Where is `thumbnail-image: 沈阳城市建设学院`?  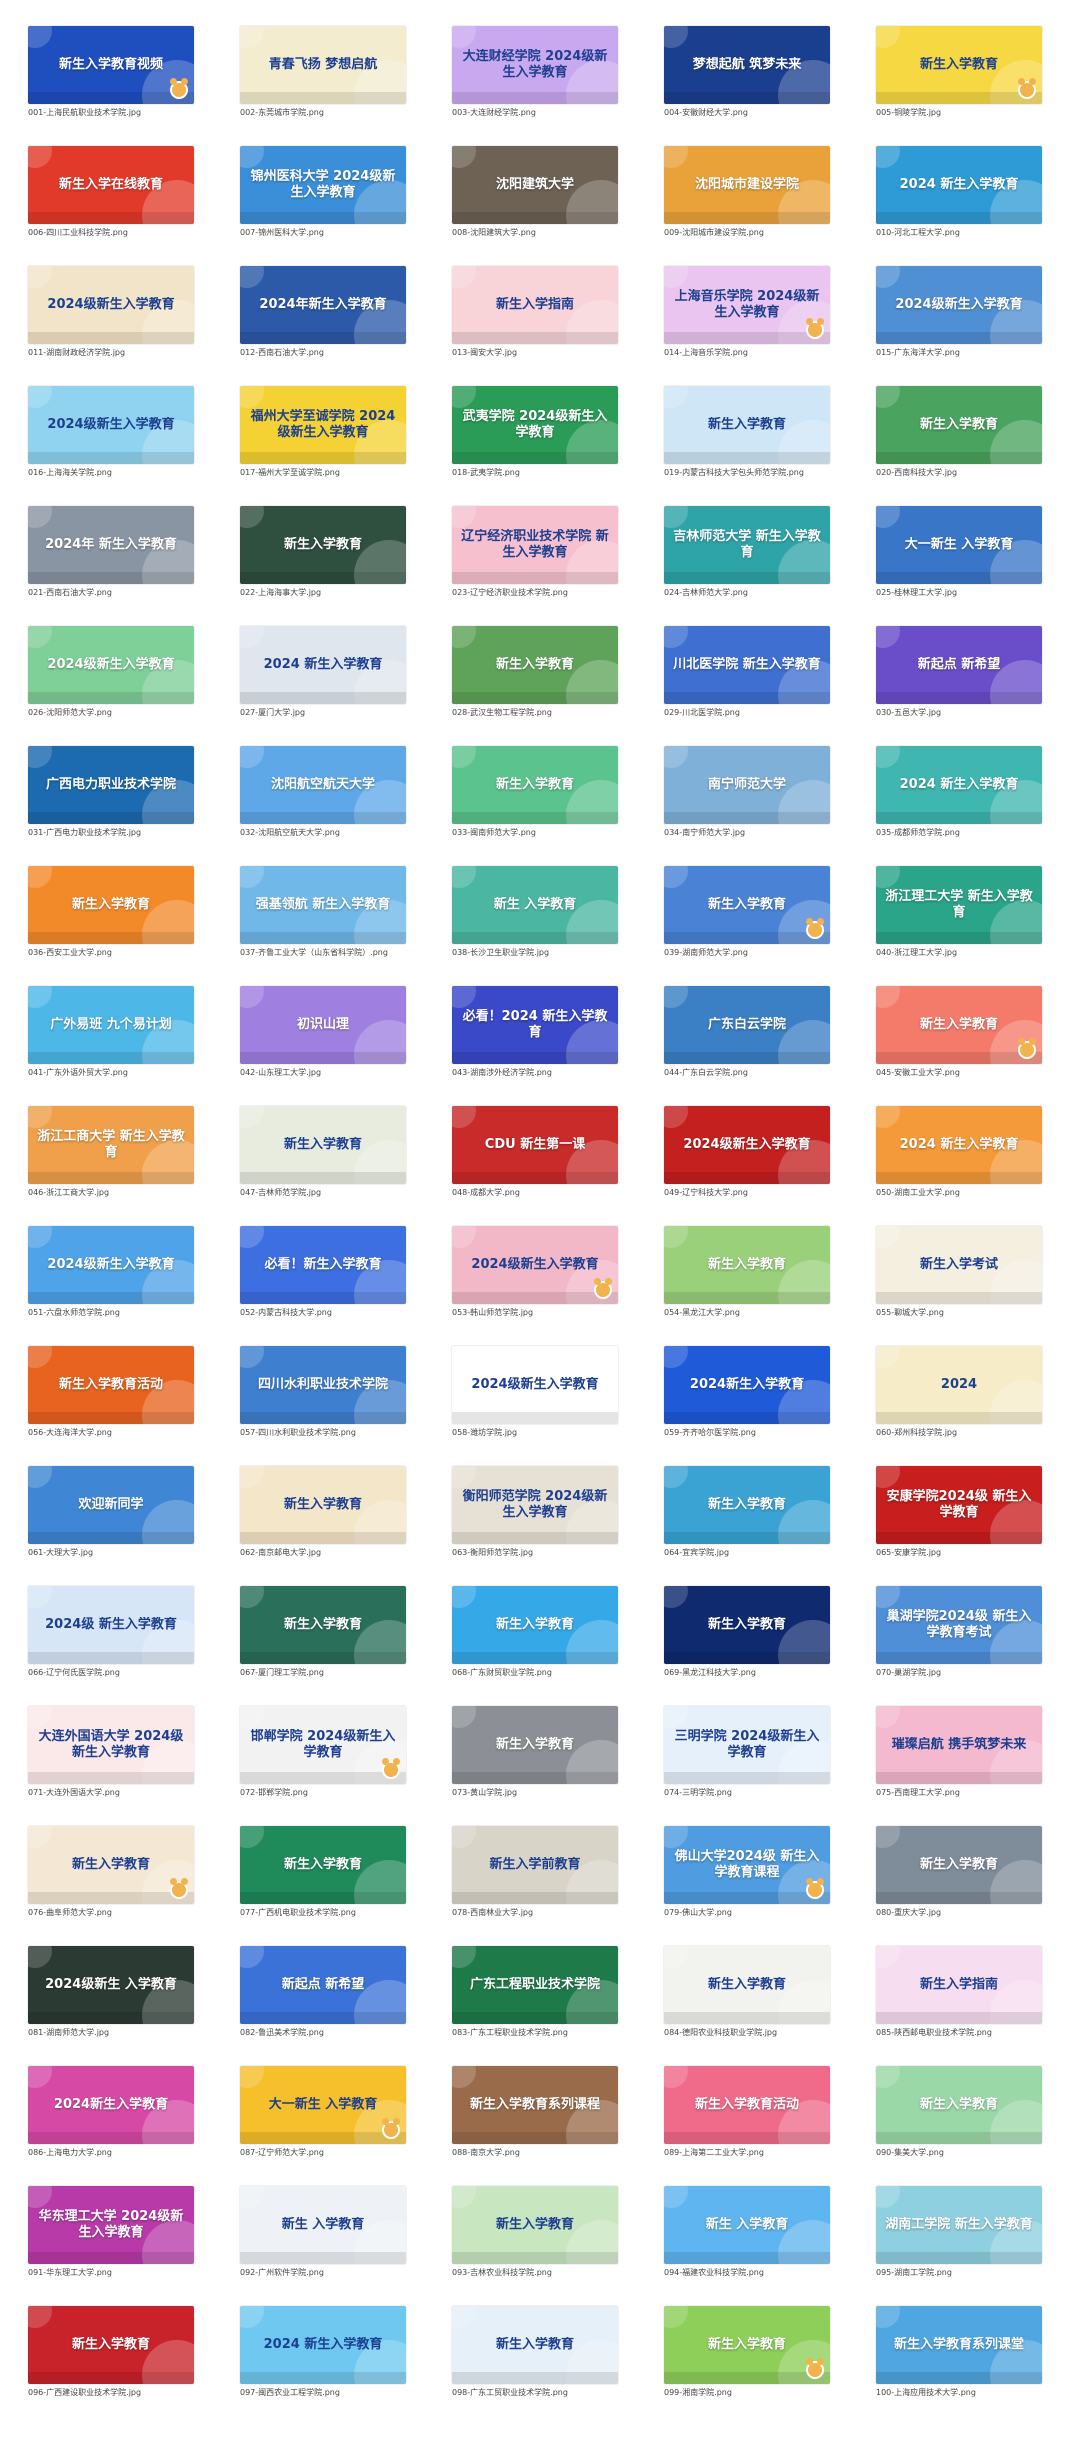 thumbnail-image: 沈阳城市建设学院 is located at coordinates (747, 185).